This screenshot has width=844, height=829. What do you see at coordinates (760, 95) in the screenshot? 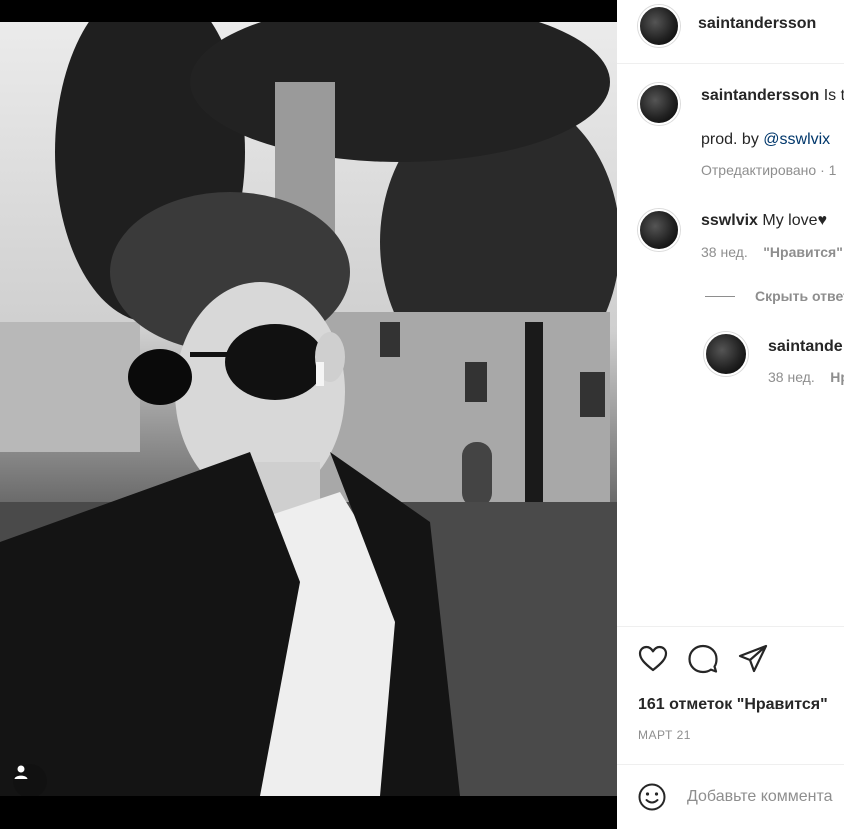
I see `caption-author: saintandersson` at bounding box center [760, 95].